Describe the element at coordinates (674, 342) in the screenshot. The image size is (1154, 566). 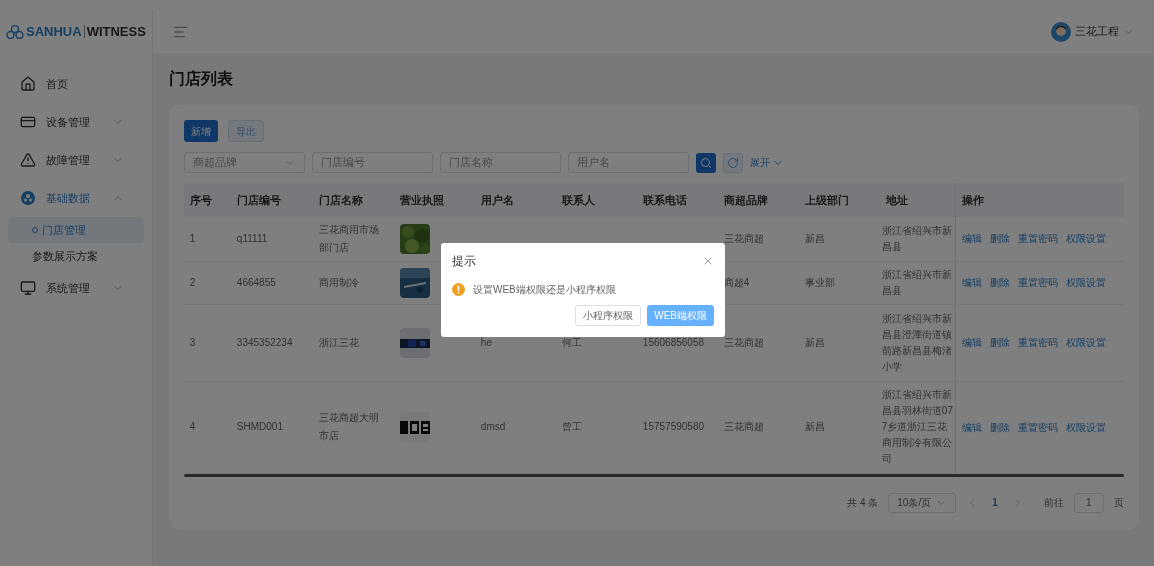
I see `table-cell-text: 15606856058` at that location.